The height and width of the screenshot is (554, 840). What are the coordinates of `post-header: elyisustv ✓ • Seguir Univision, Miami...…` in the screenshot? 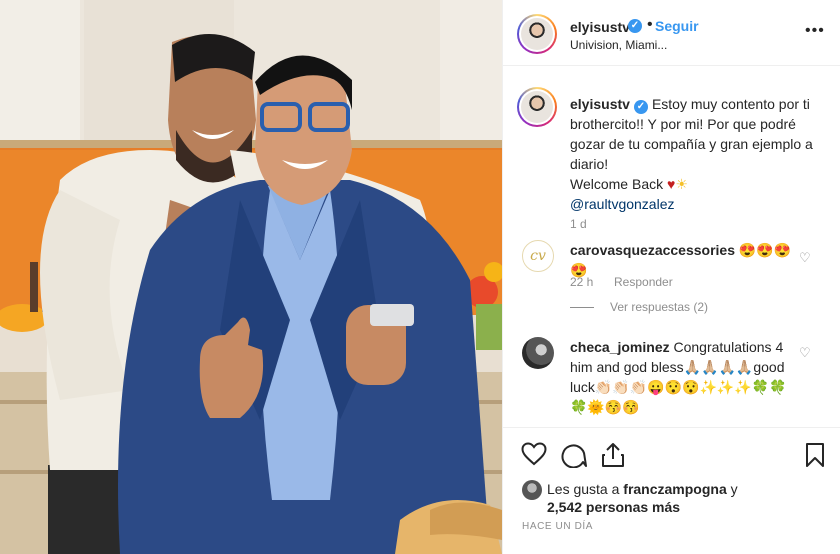 It's located at (671, 33).